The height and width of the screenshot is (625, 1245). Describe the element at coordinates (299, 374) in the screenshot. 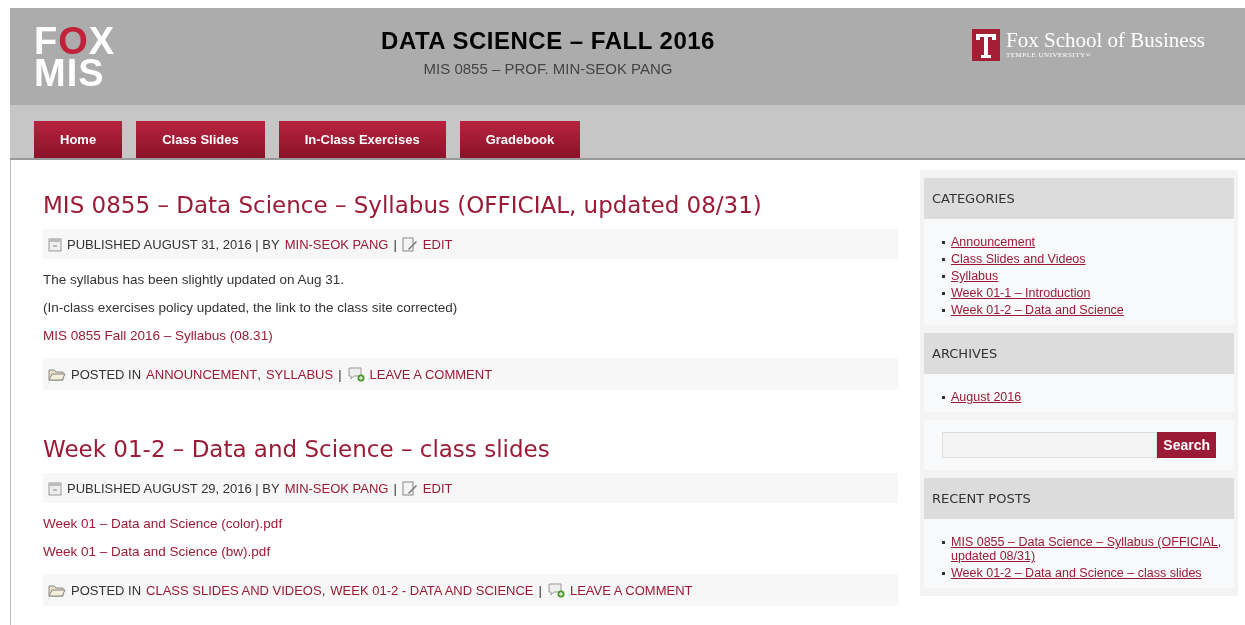

I see `category-link: SYLLABUS` at that location.